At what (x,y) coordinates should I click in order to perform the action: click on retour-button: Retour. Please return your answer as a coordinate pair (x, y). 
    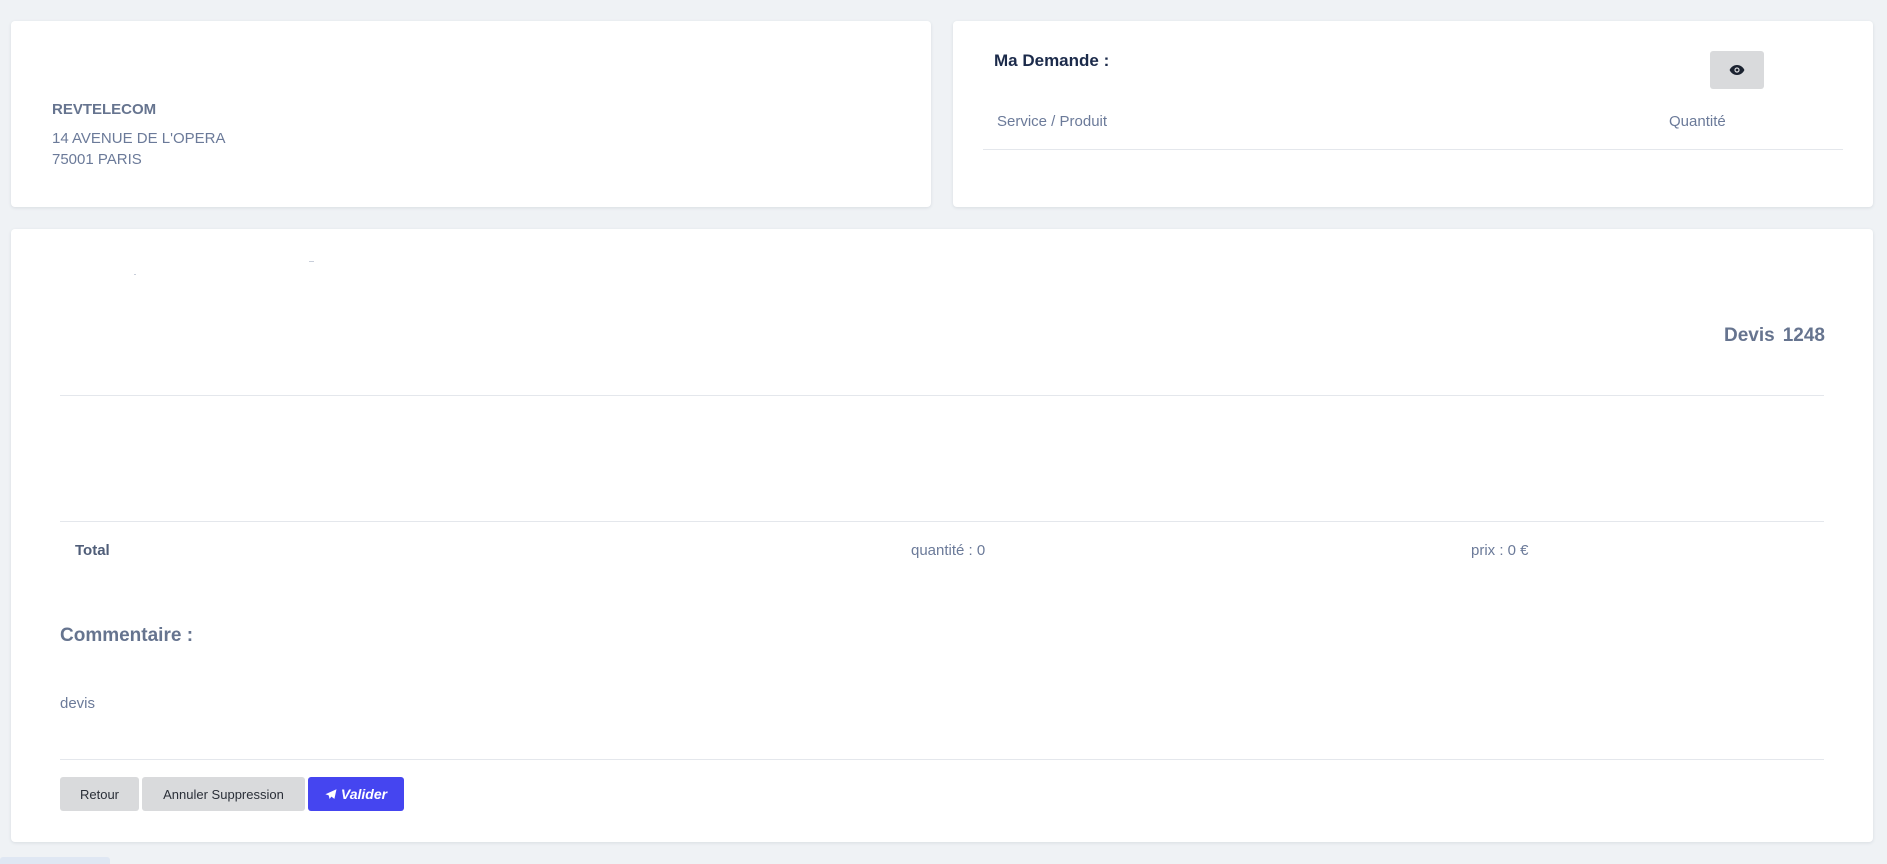
    Looking at the image, I should click on (99, 794).